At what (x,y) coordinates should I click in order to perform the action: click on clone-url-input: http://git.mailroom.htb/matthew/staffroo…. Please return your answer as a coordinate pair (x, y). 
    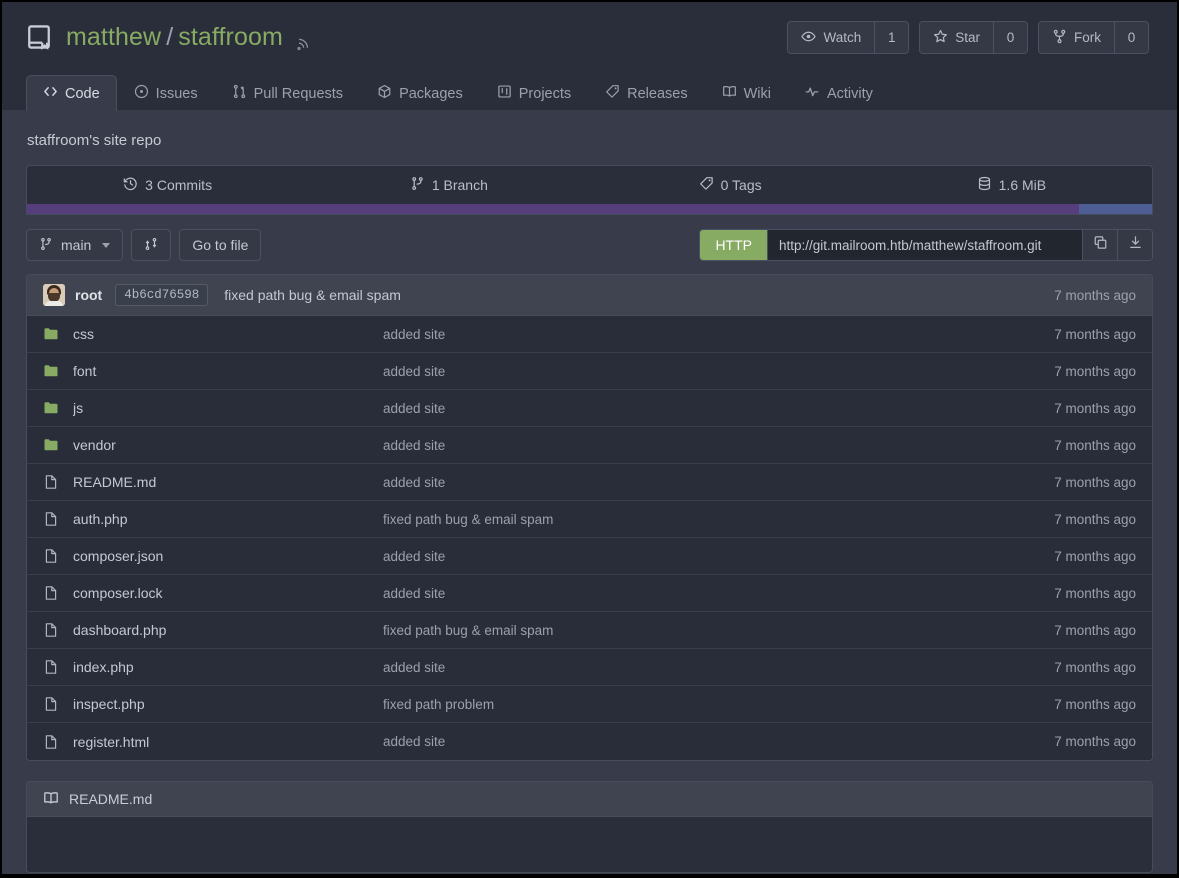
    Looking at the image, I should click on (924, 245).